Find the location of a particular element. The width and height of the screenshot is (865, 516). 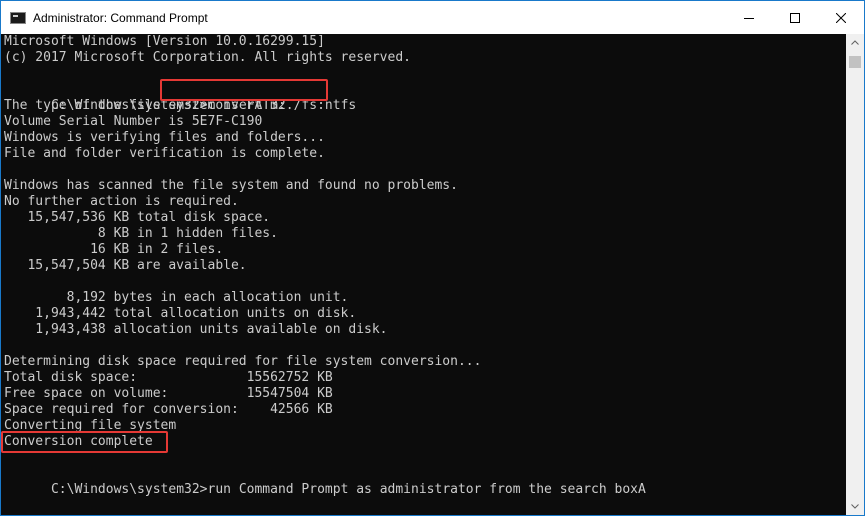

chevron-down-icon is located at coordinates (855, 506).